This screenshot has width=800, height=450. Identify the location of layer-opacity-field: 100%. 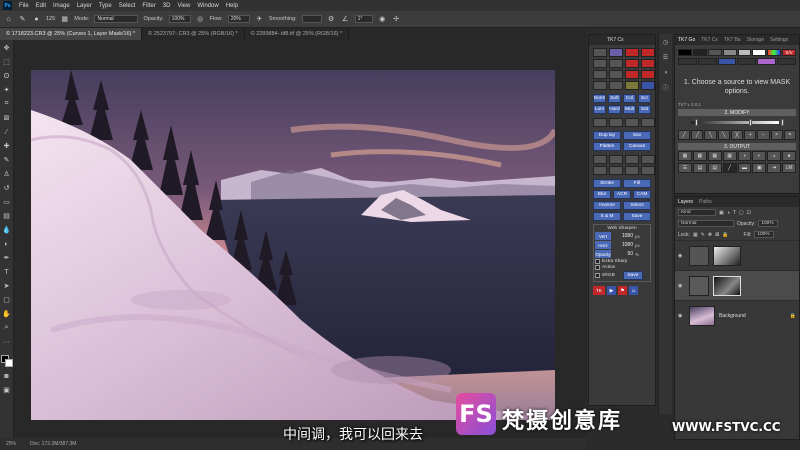
(768, 223).